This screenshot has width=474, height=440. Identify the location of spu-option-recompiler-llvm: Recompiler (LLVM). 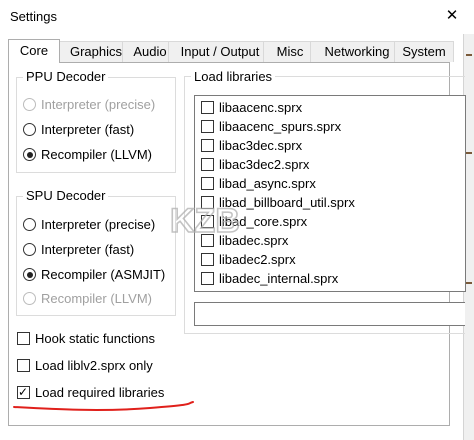
(87, 299).